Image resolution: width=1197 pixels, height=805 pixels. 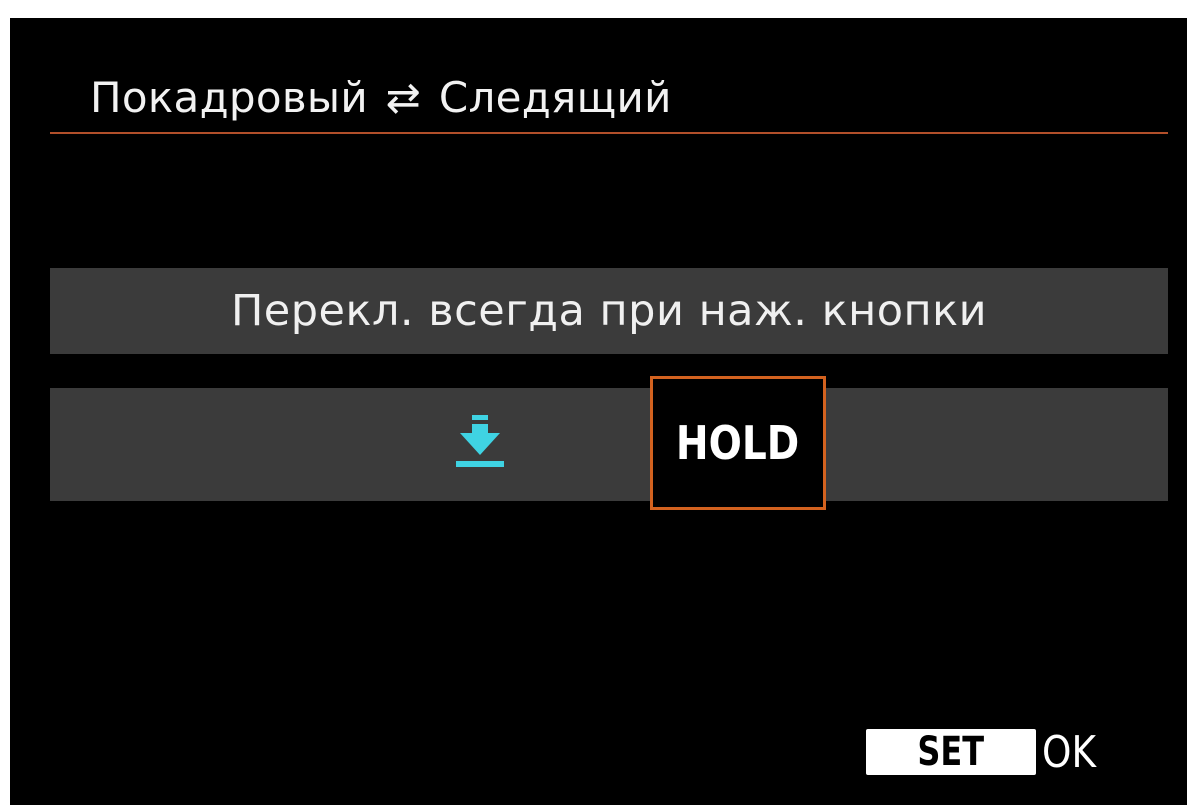 What do you see at coordinates (403, 97) in the screenshot?
I see `switch-arrows-icon: ⇄` at bounding box center [403, 97].